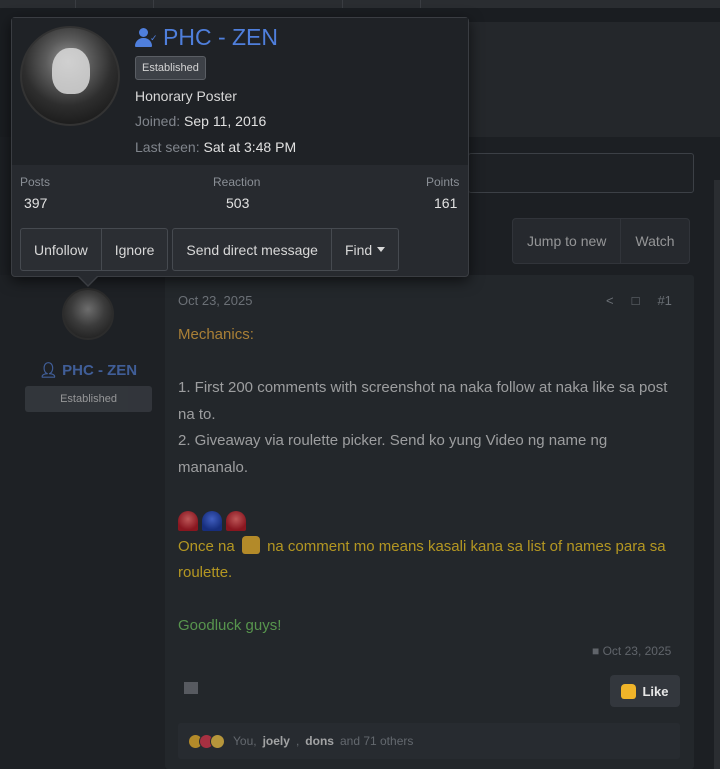  What do you see at coordinates (664, 300) in the screenshot?
I see `post-number: #1` at bounding box center [664, 300].